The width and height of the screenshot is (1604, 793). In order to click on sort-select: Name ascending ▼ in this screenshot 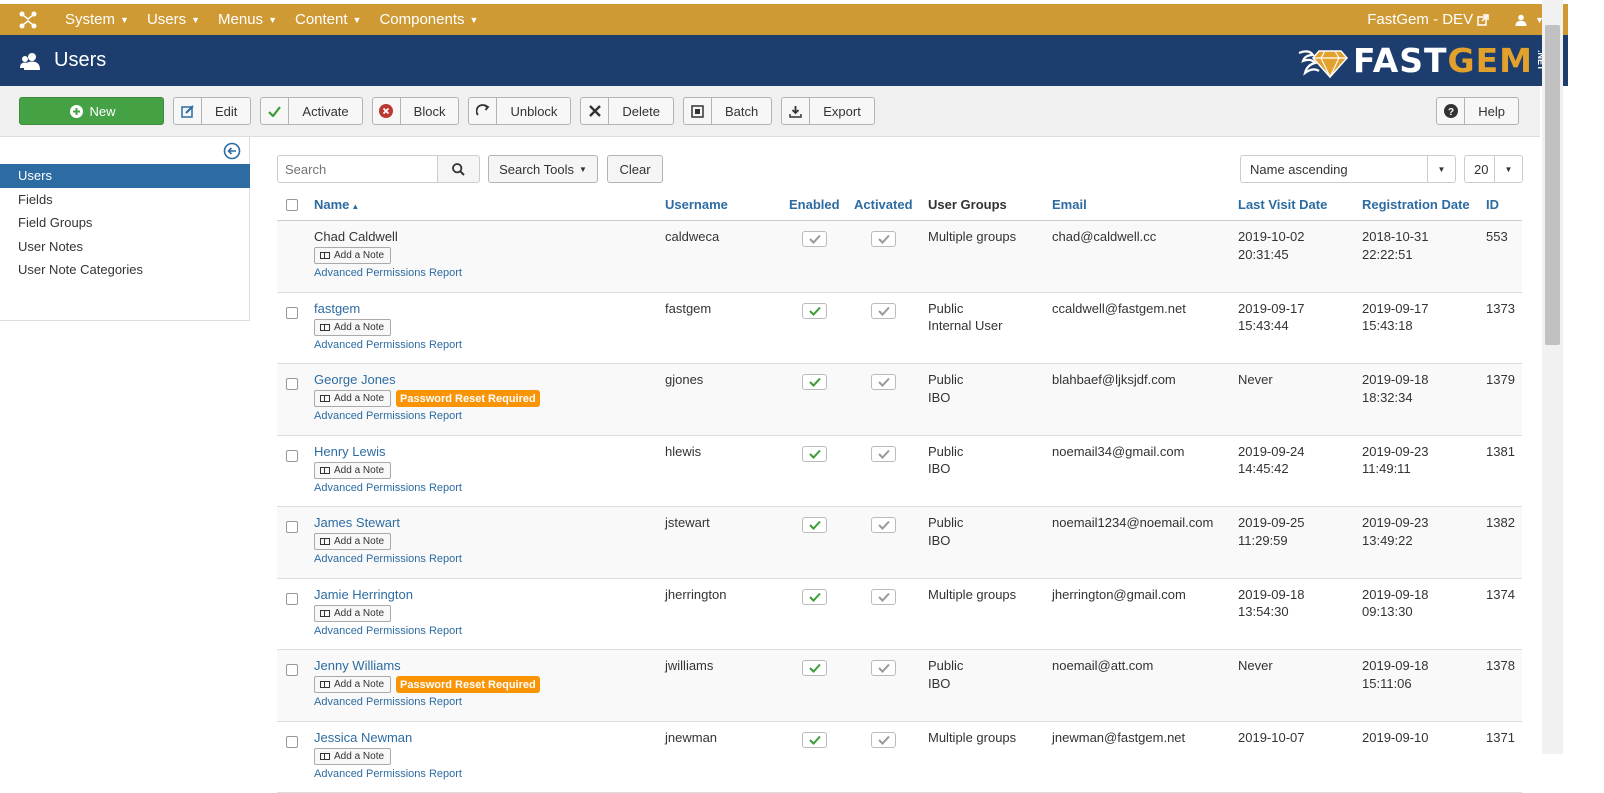, I will do `click(1348, 169)`.